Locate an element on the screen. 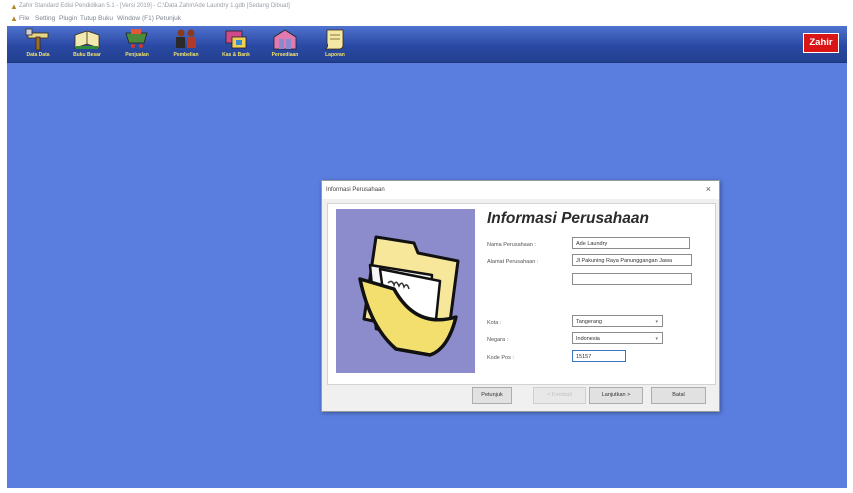  folder-icon is located at coordinates (409, 296).